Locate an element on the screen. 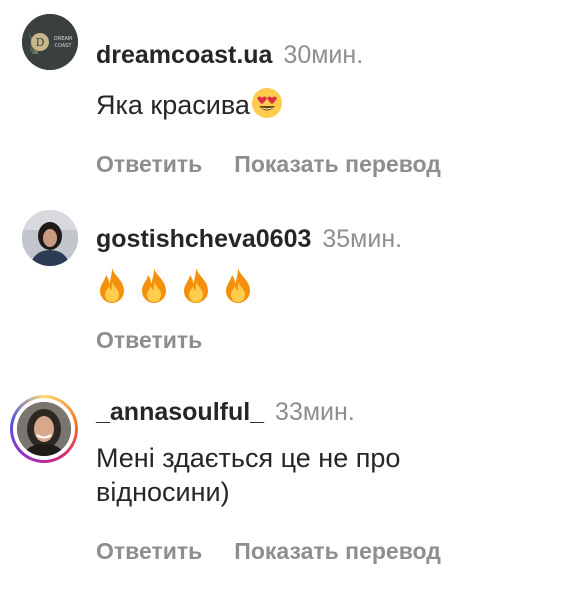  dreamcoast-logo-icon: D DREAM COAST is located at coordinates (50, 42).